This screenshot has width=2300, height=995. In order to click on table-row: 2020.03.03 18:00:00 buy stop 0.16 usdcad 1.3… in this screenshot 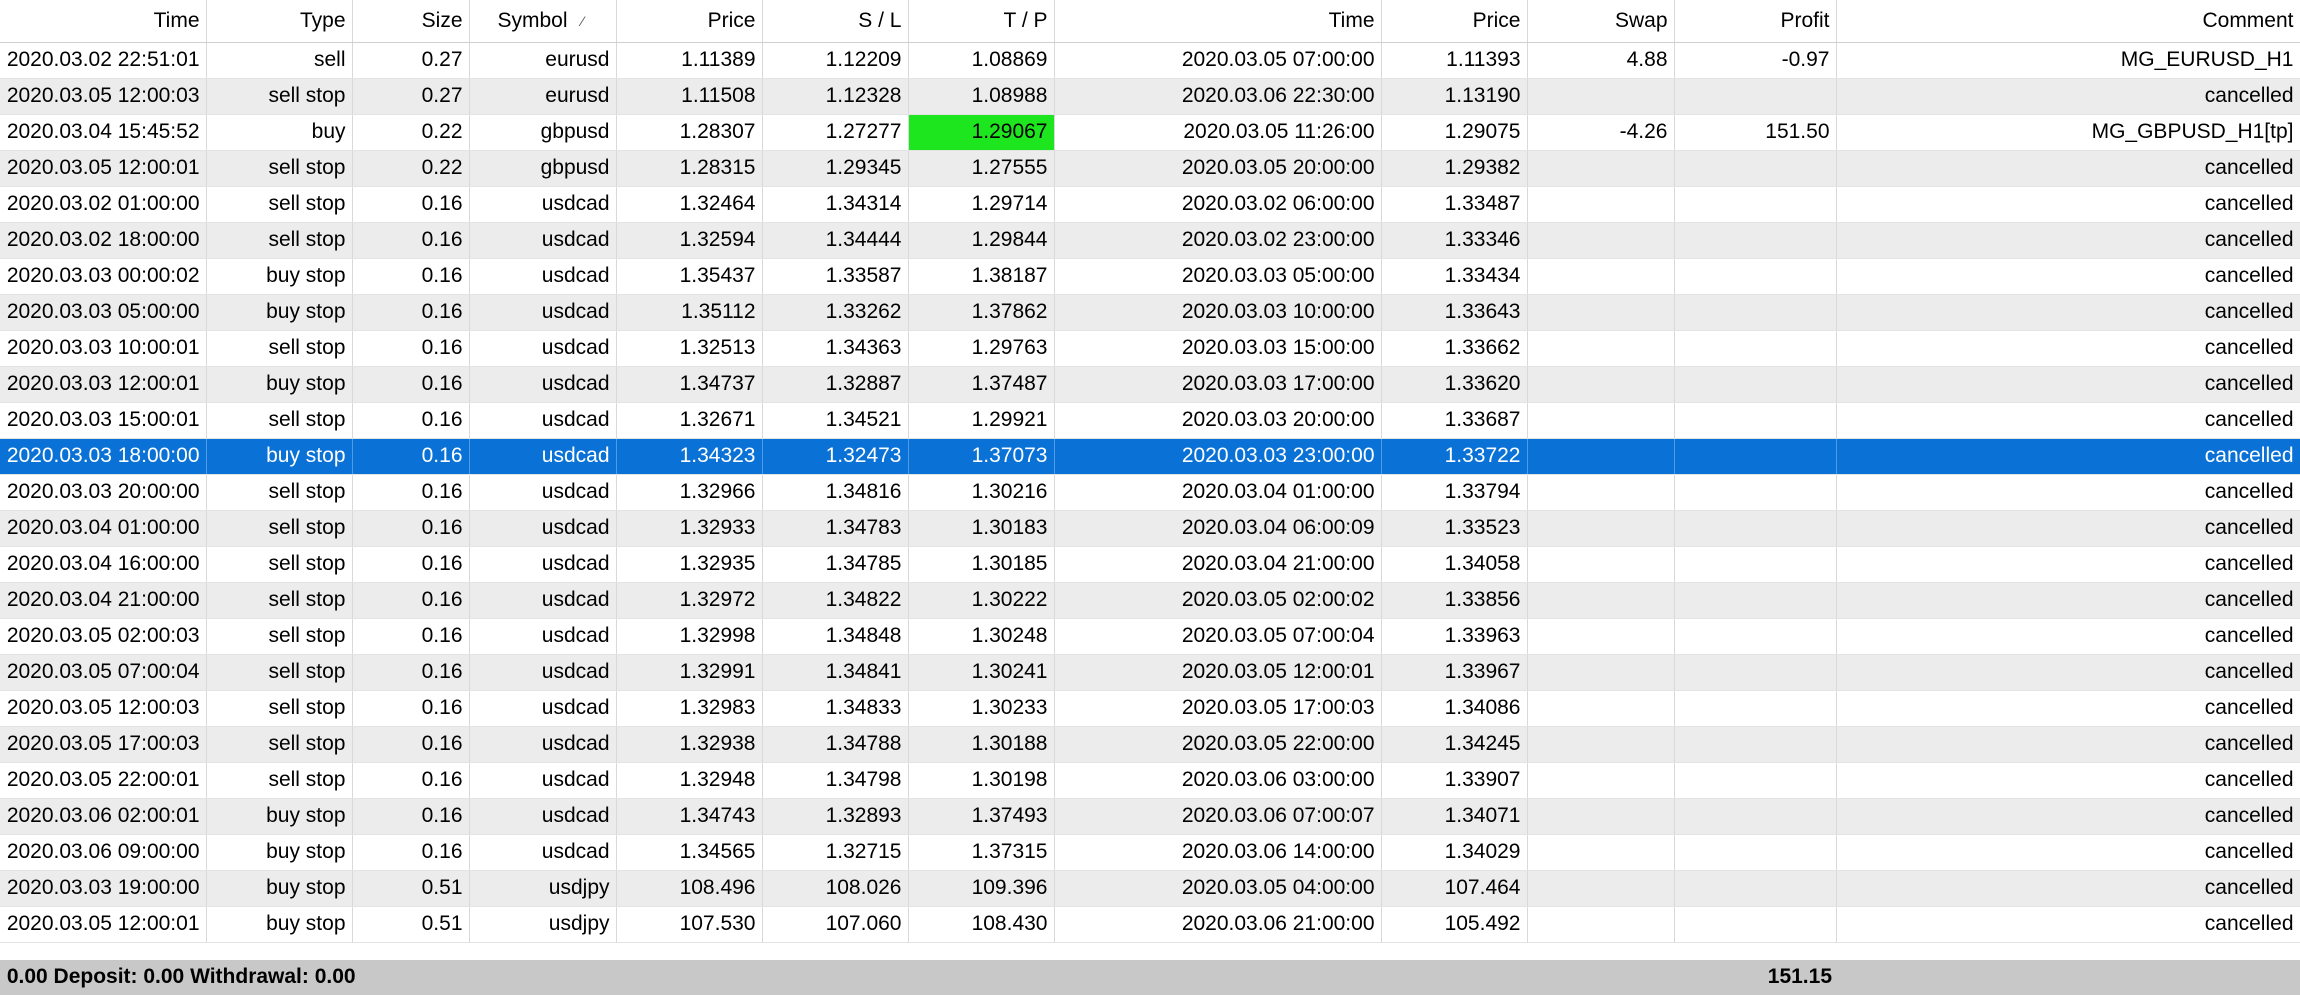, I will do `click(1150, 456)`.